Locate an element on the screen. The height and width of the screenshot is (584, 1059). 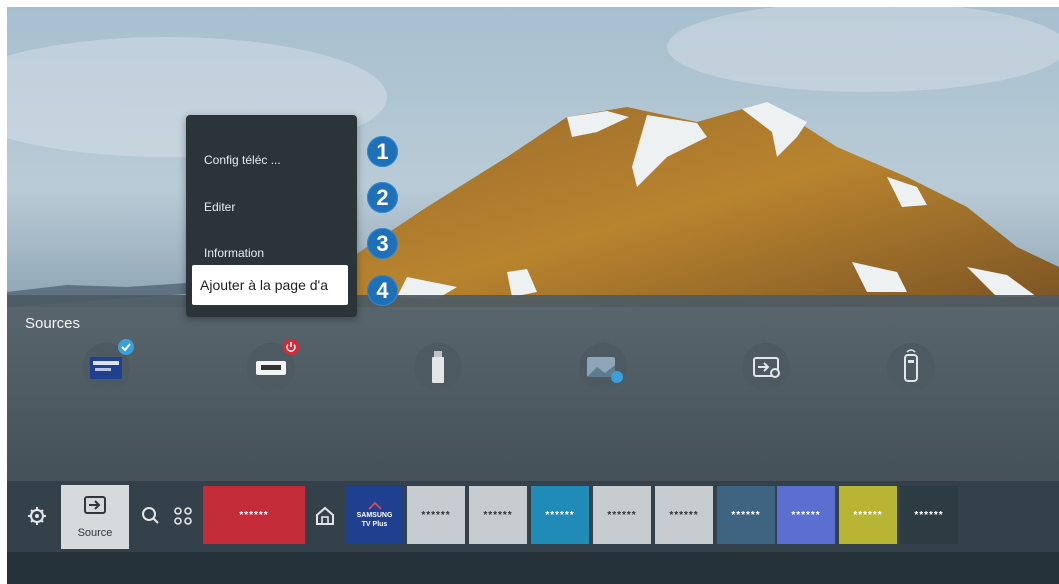
app-tile-7: ****** is located at coordinates (684, 515).